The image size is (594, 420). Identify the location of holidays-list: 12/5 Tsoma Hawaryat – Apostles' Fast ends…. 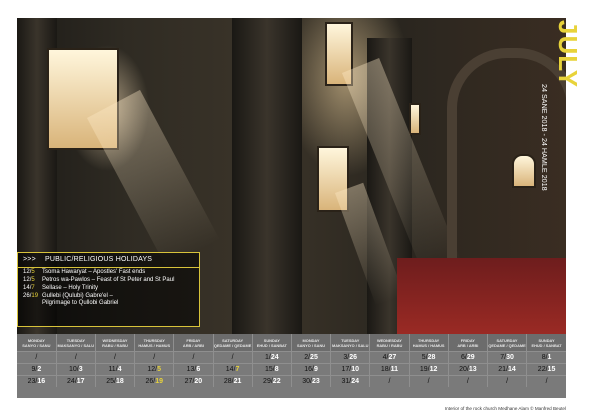
(108, 288).